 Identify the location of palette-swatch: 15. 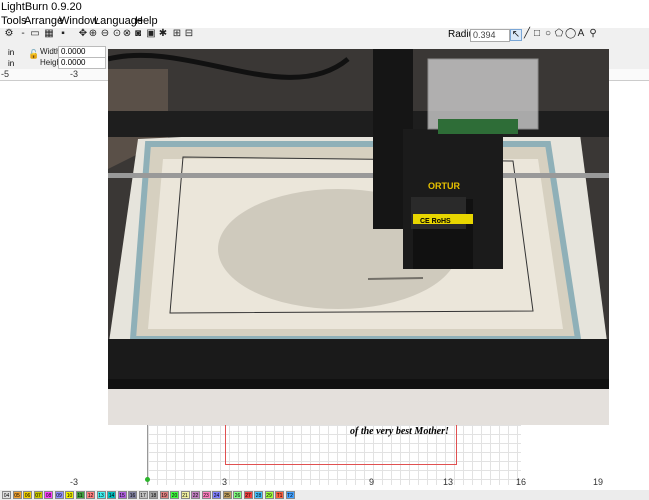
(122, 495).